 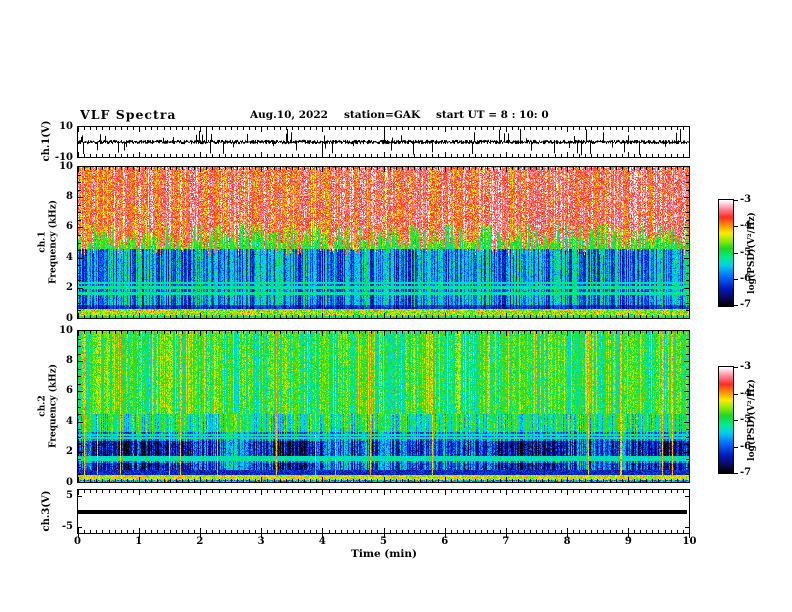 What do you see at coordinates (77, 541) in the screenshot?
I see `x-tick-label: 0` at bounding box center [77, 541].